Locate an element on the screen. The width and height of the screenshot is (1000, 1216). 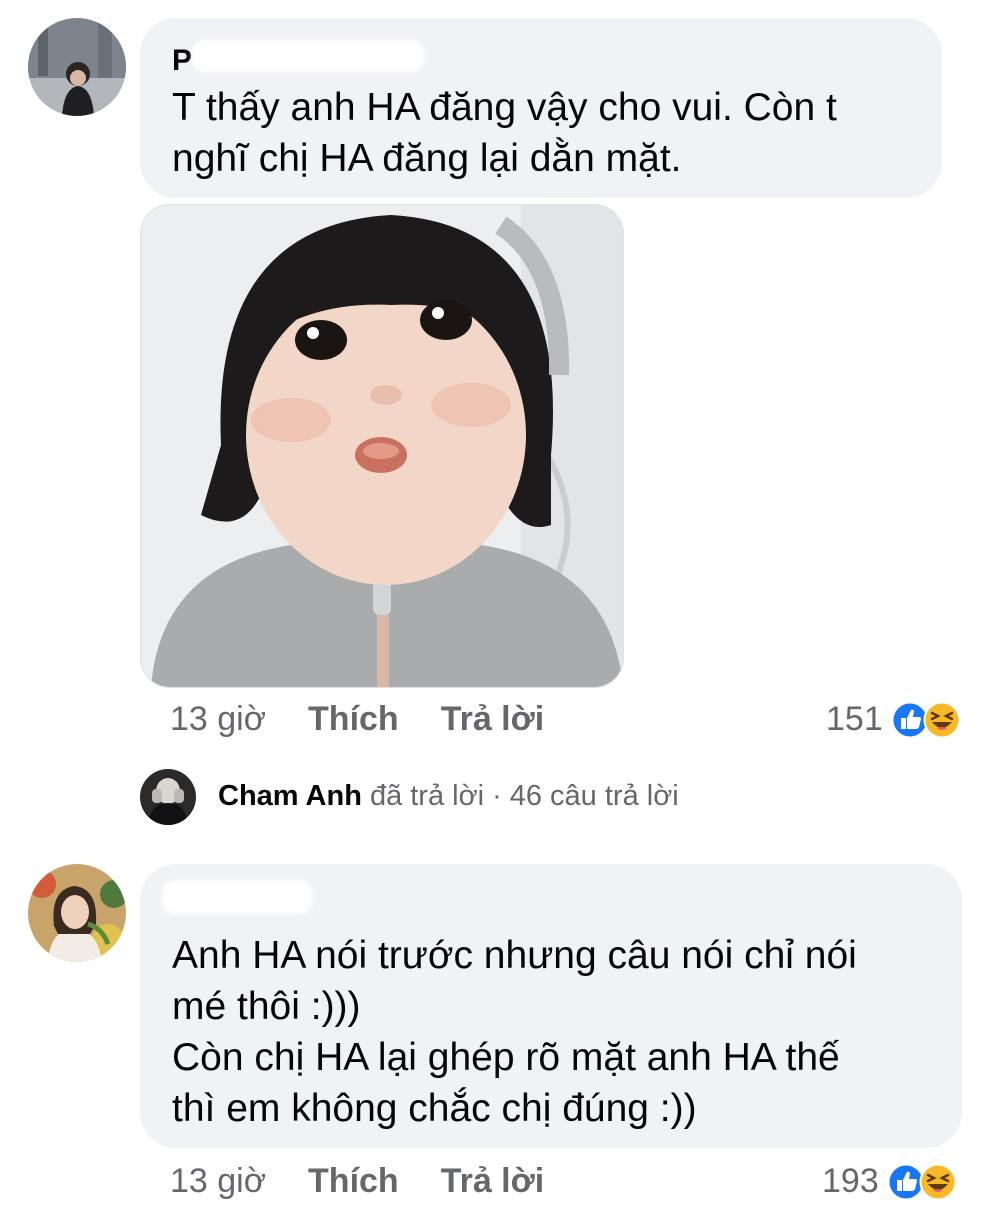
reaction-summary: 151 is located at coordinates (893, 719).